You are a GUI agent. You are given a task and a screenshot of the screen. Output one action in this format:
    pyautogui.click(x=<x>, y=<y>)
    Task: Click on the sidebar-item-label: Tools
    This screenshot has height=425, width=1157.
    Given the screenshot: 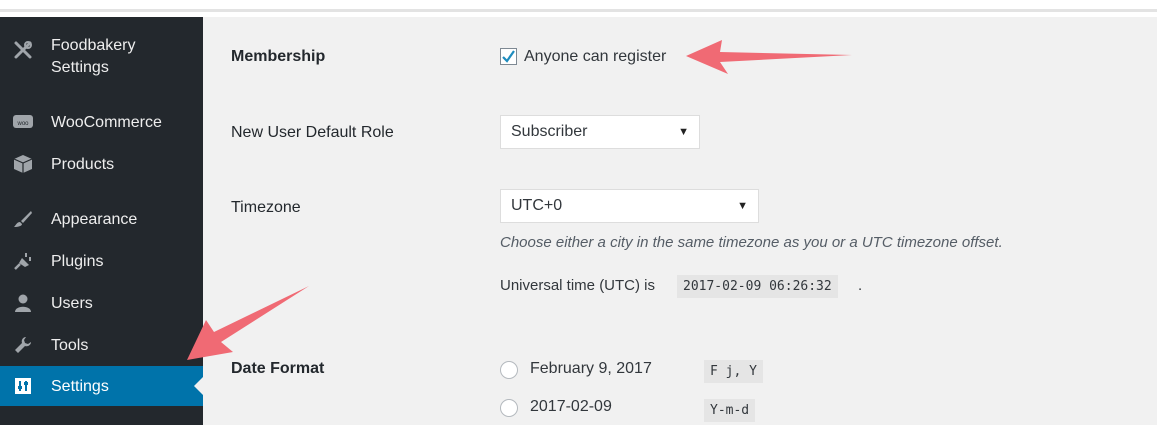 What is the action you would take?
    pyautogui.click(x=70, y=345)
    